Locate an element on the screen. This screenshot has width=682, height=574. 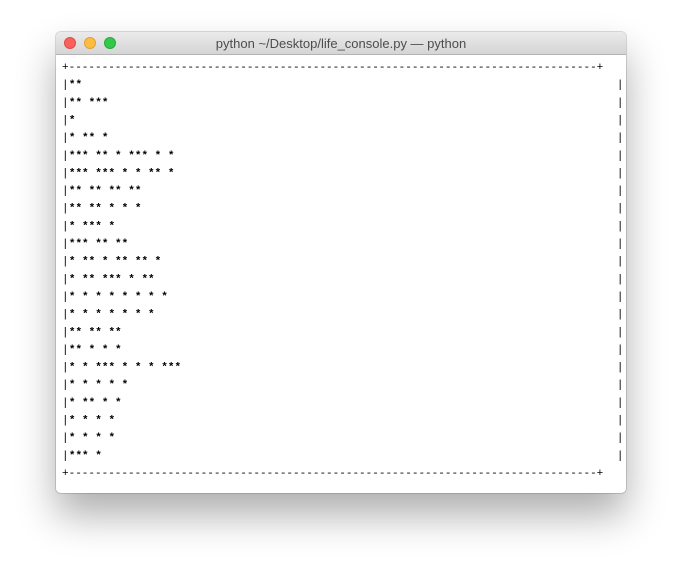
board-row: *** *** * * ** * is located at coordinates (122, 174).